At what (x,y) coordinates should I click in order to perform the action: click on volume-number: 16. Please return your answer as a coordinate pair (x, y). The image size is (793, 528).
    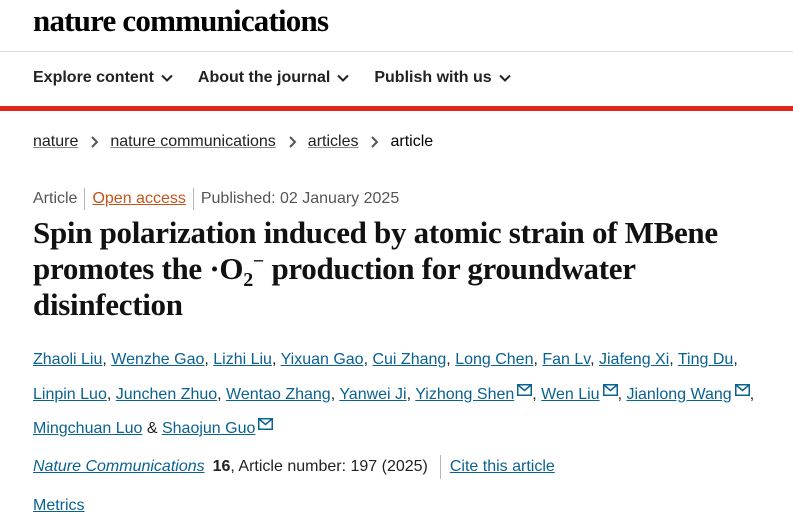
    Looking at the image, I should click on (221, 466).